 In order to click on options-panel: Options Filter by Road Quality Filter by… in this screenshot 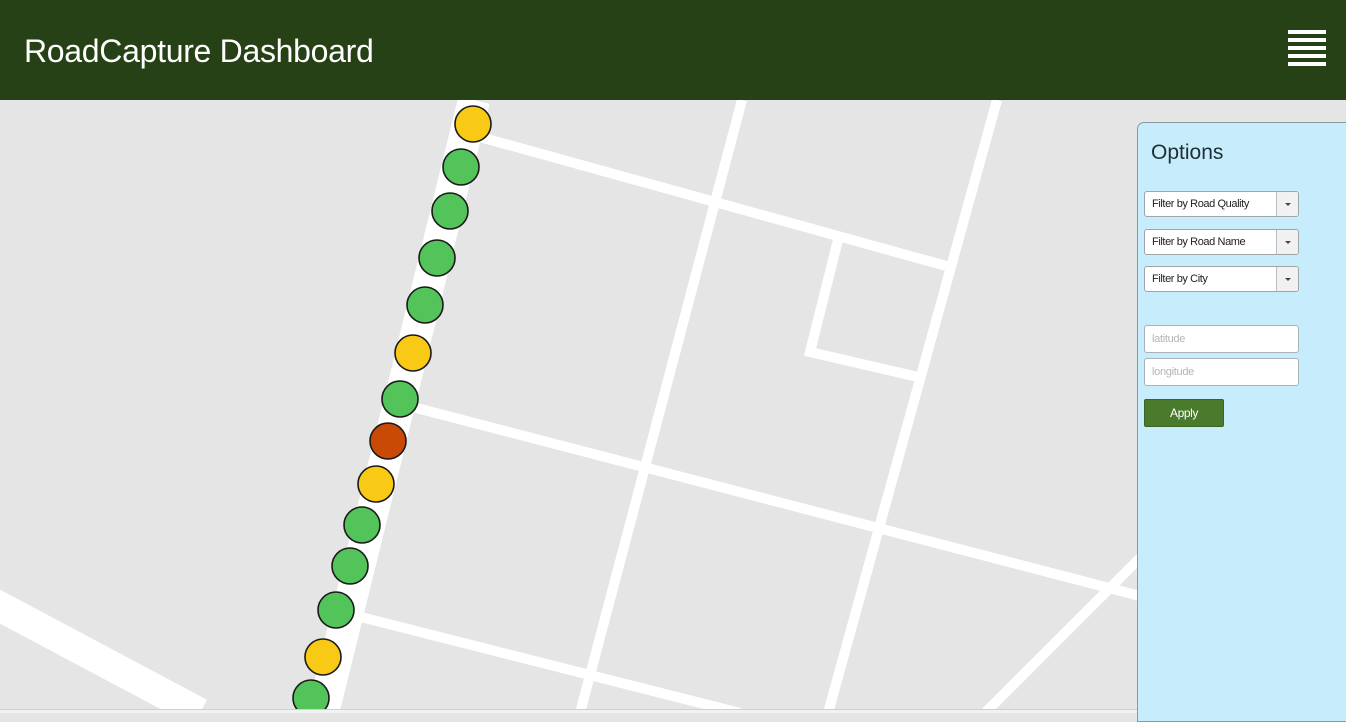, I will do `click(1241, 422)`.